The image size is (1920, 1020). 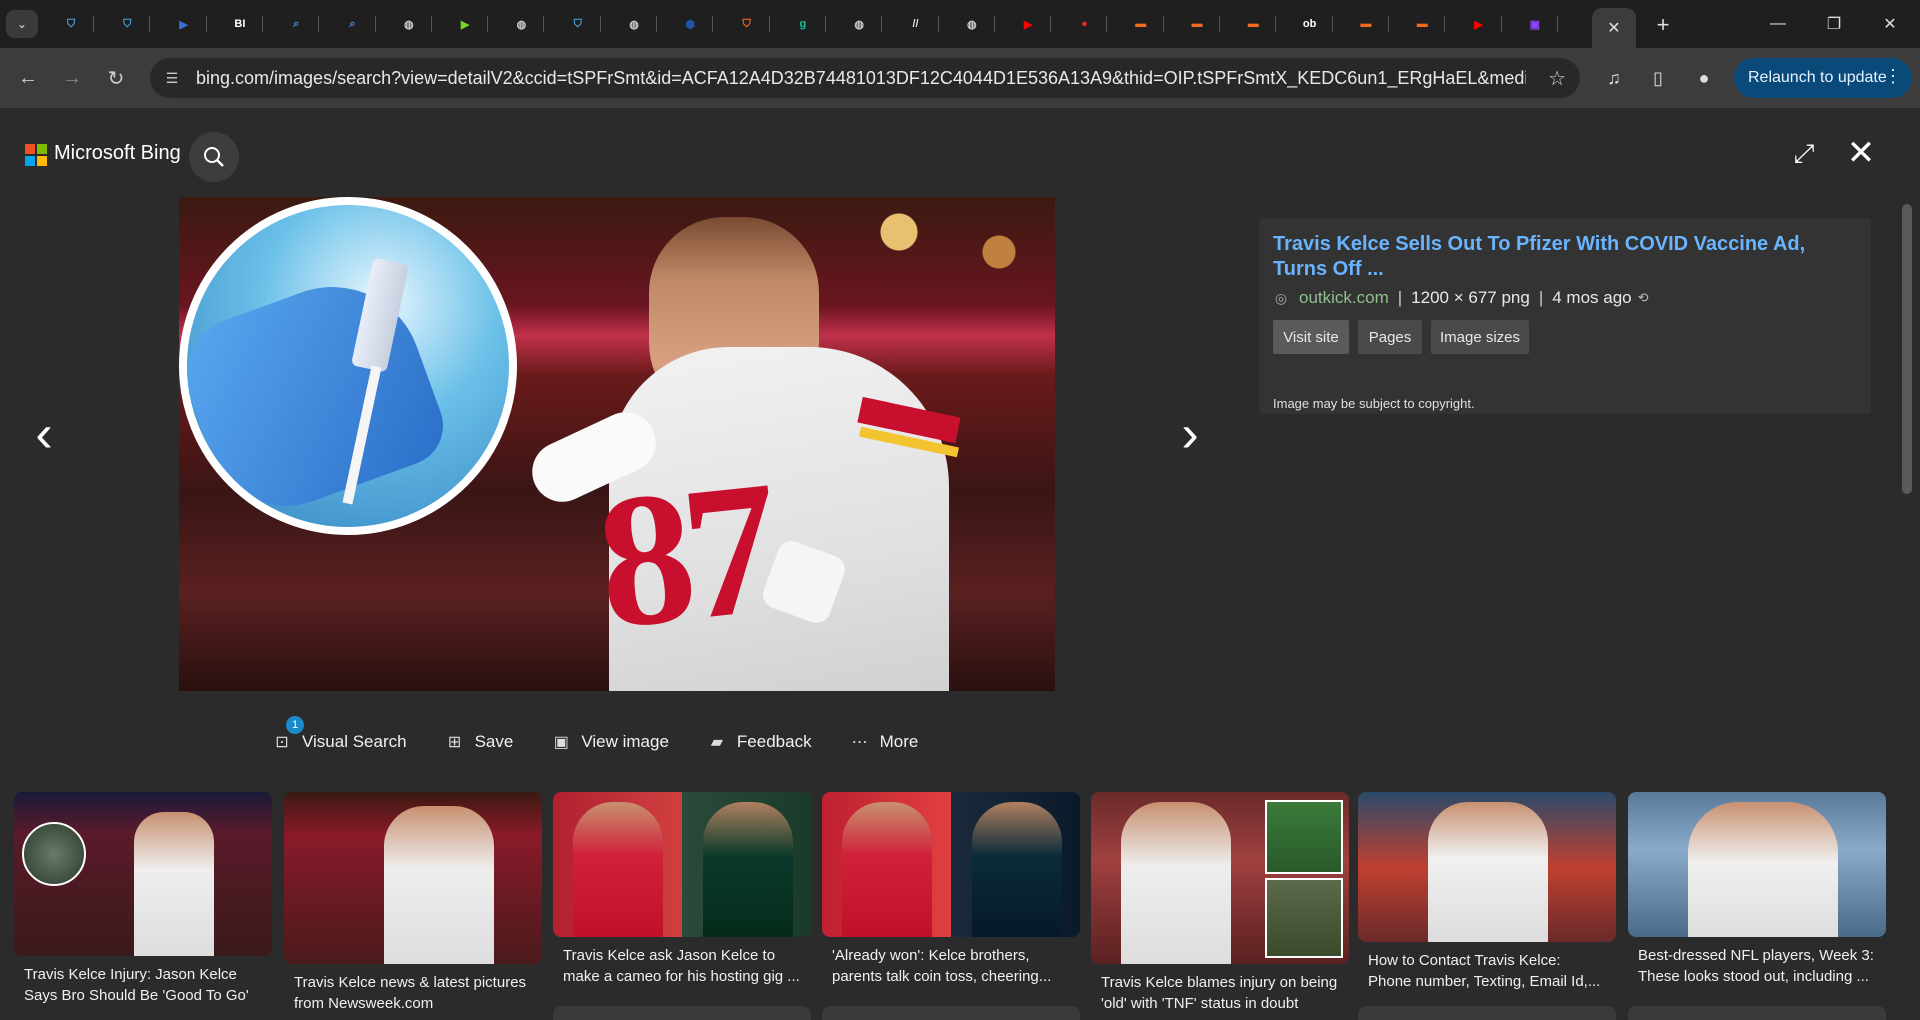 I want to click on expand-icon: ⤢, so click(x=1804, y=154).